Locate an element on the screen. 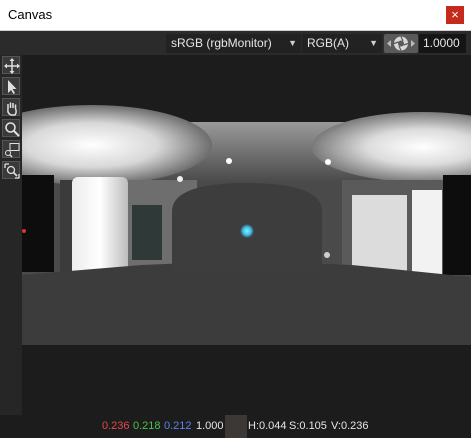 Image resolution: width=471 pixels, height=438 pixels. hand-icon is located at coordinates (12, 109).